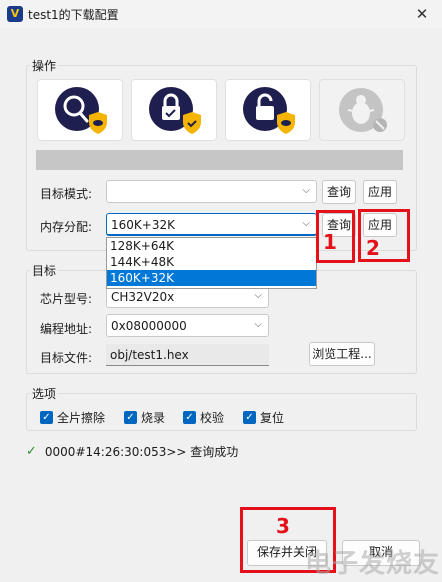  I want to click on chip-label: 芯片型号:, so click(66, 299).